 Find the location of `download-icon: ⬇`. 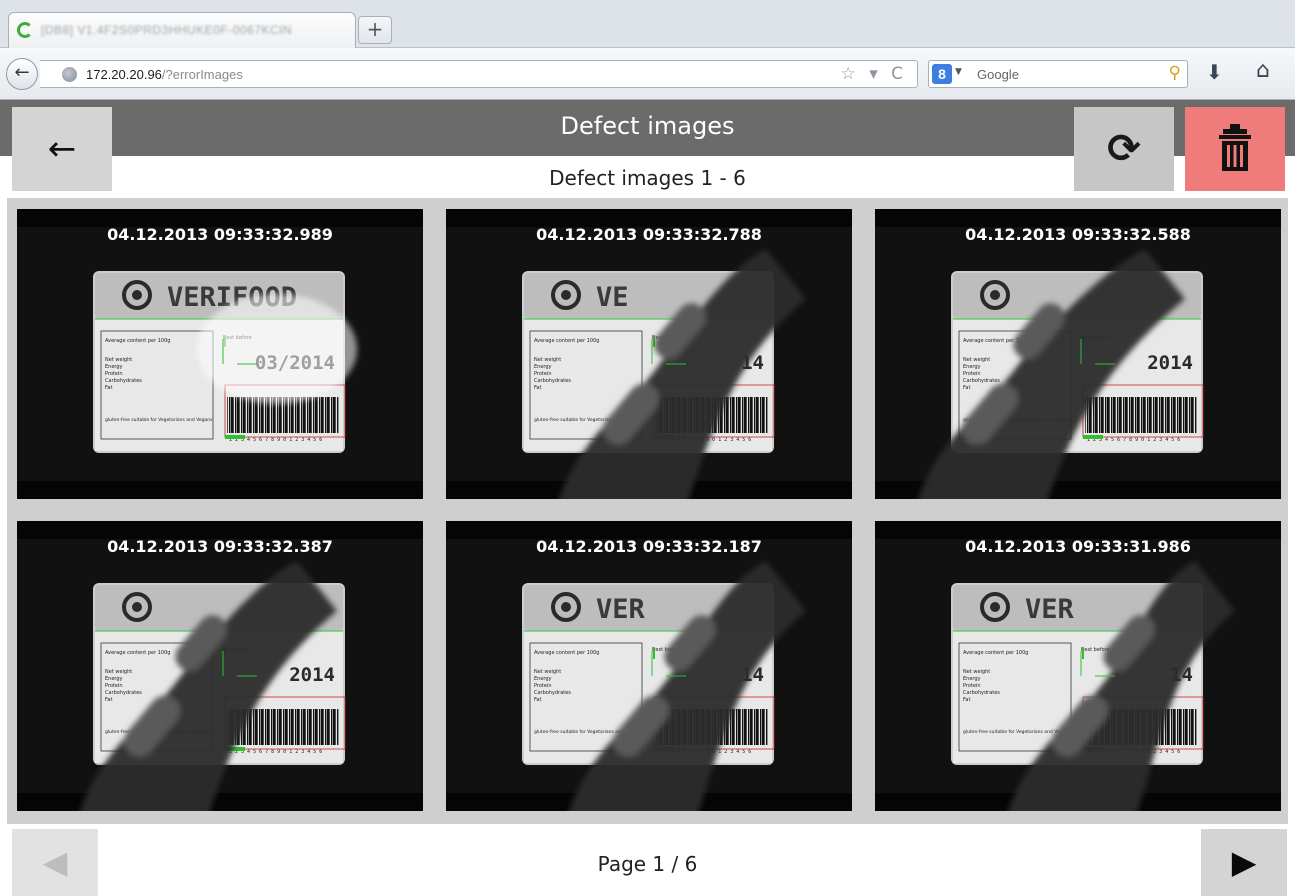

download-icon: ⬇ is located at coordinates (1214, 72).